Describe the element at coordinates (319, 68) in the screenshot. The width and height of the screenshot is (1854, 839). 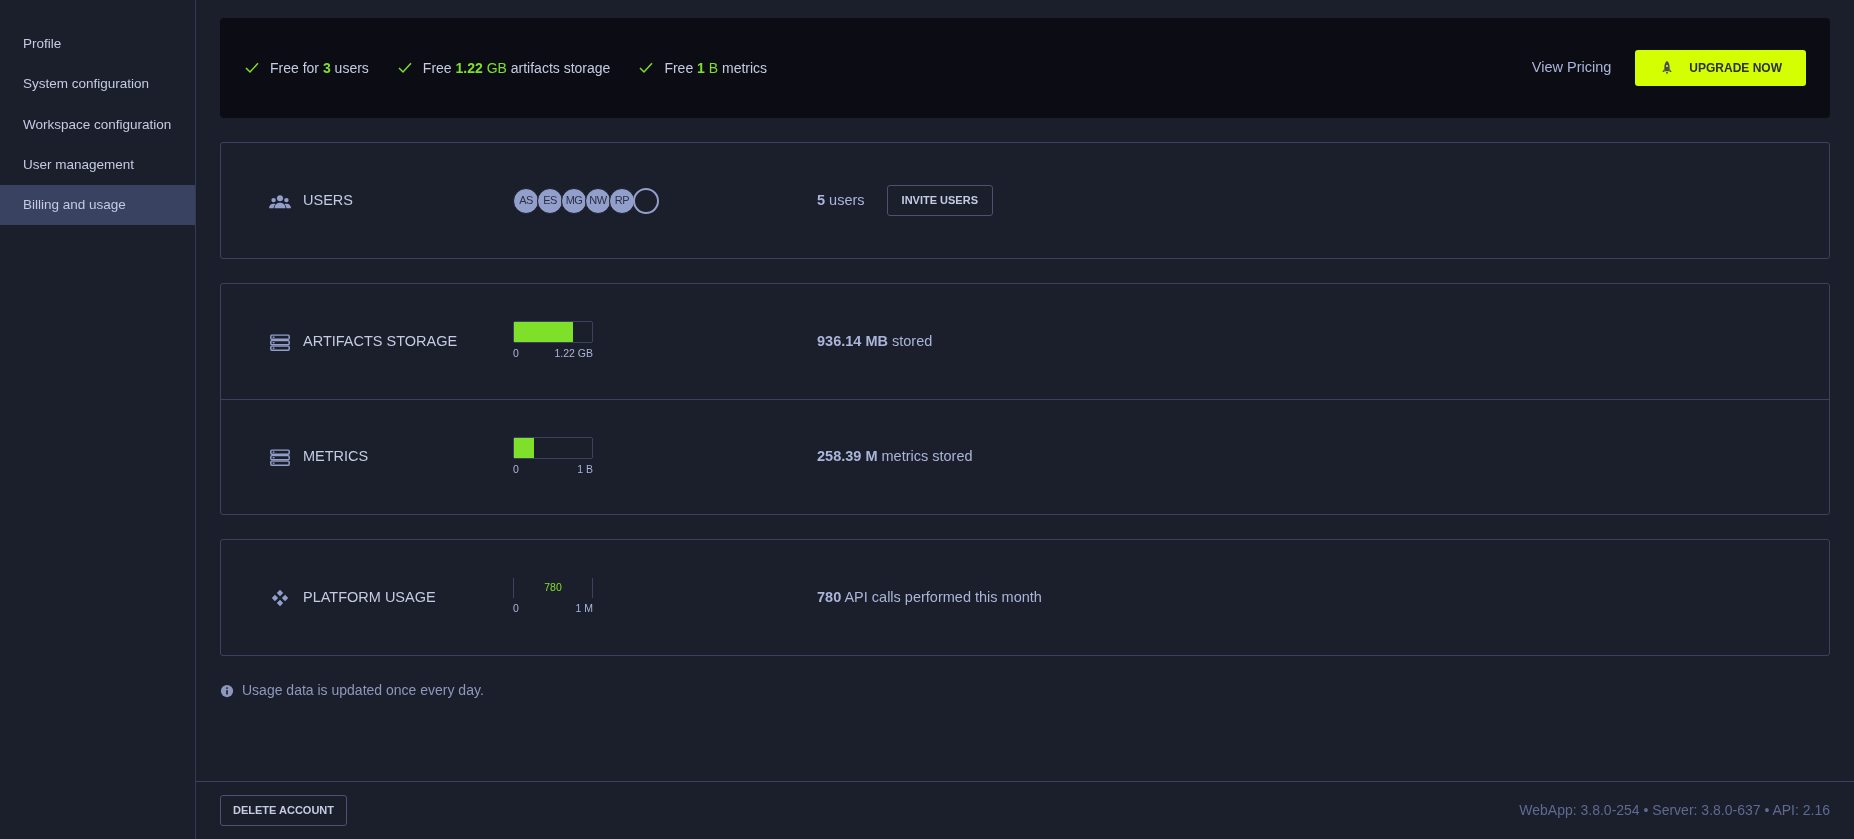
I see `feature-text: Free for 3 users` at that location.